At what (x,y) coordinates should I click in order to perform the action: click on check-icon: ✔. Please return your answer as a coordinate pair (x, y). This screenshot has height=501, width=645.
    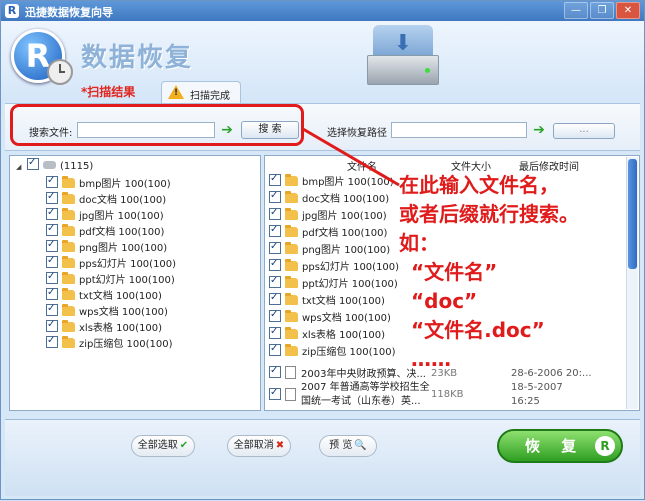
    Looking at the image, I should click on (184, 445).